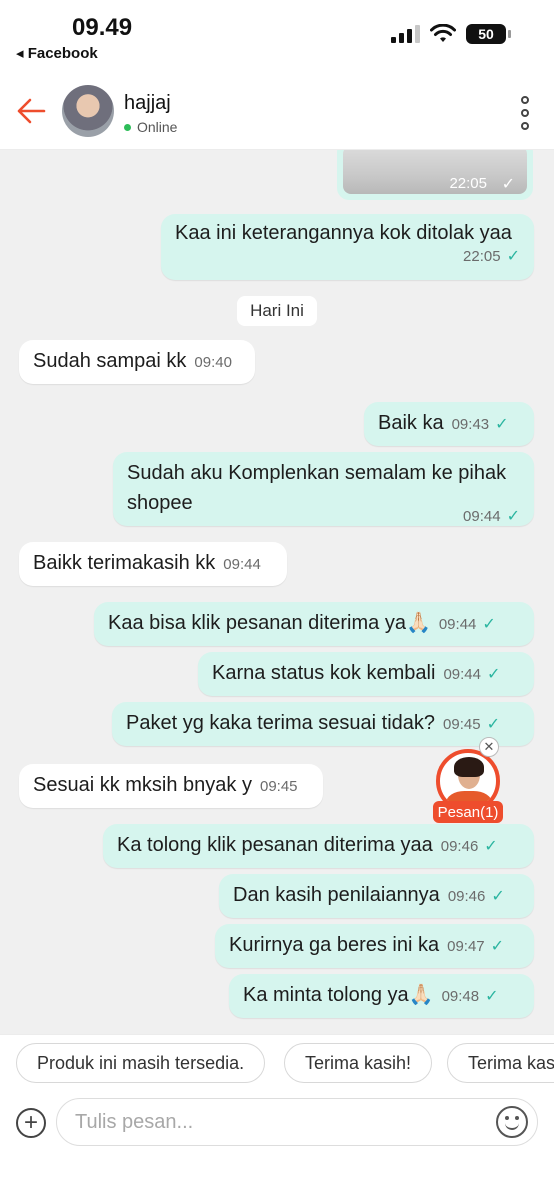  What do you see at coordinates (343, 233) in the screenshot?
I see `message-text: Kaa ini keterangannya kok ditolak yaa` at bounding box center [343, 233].